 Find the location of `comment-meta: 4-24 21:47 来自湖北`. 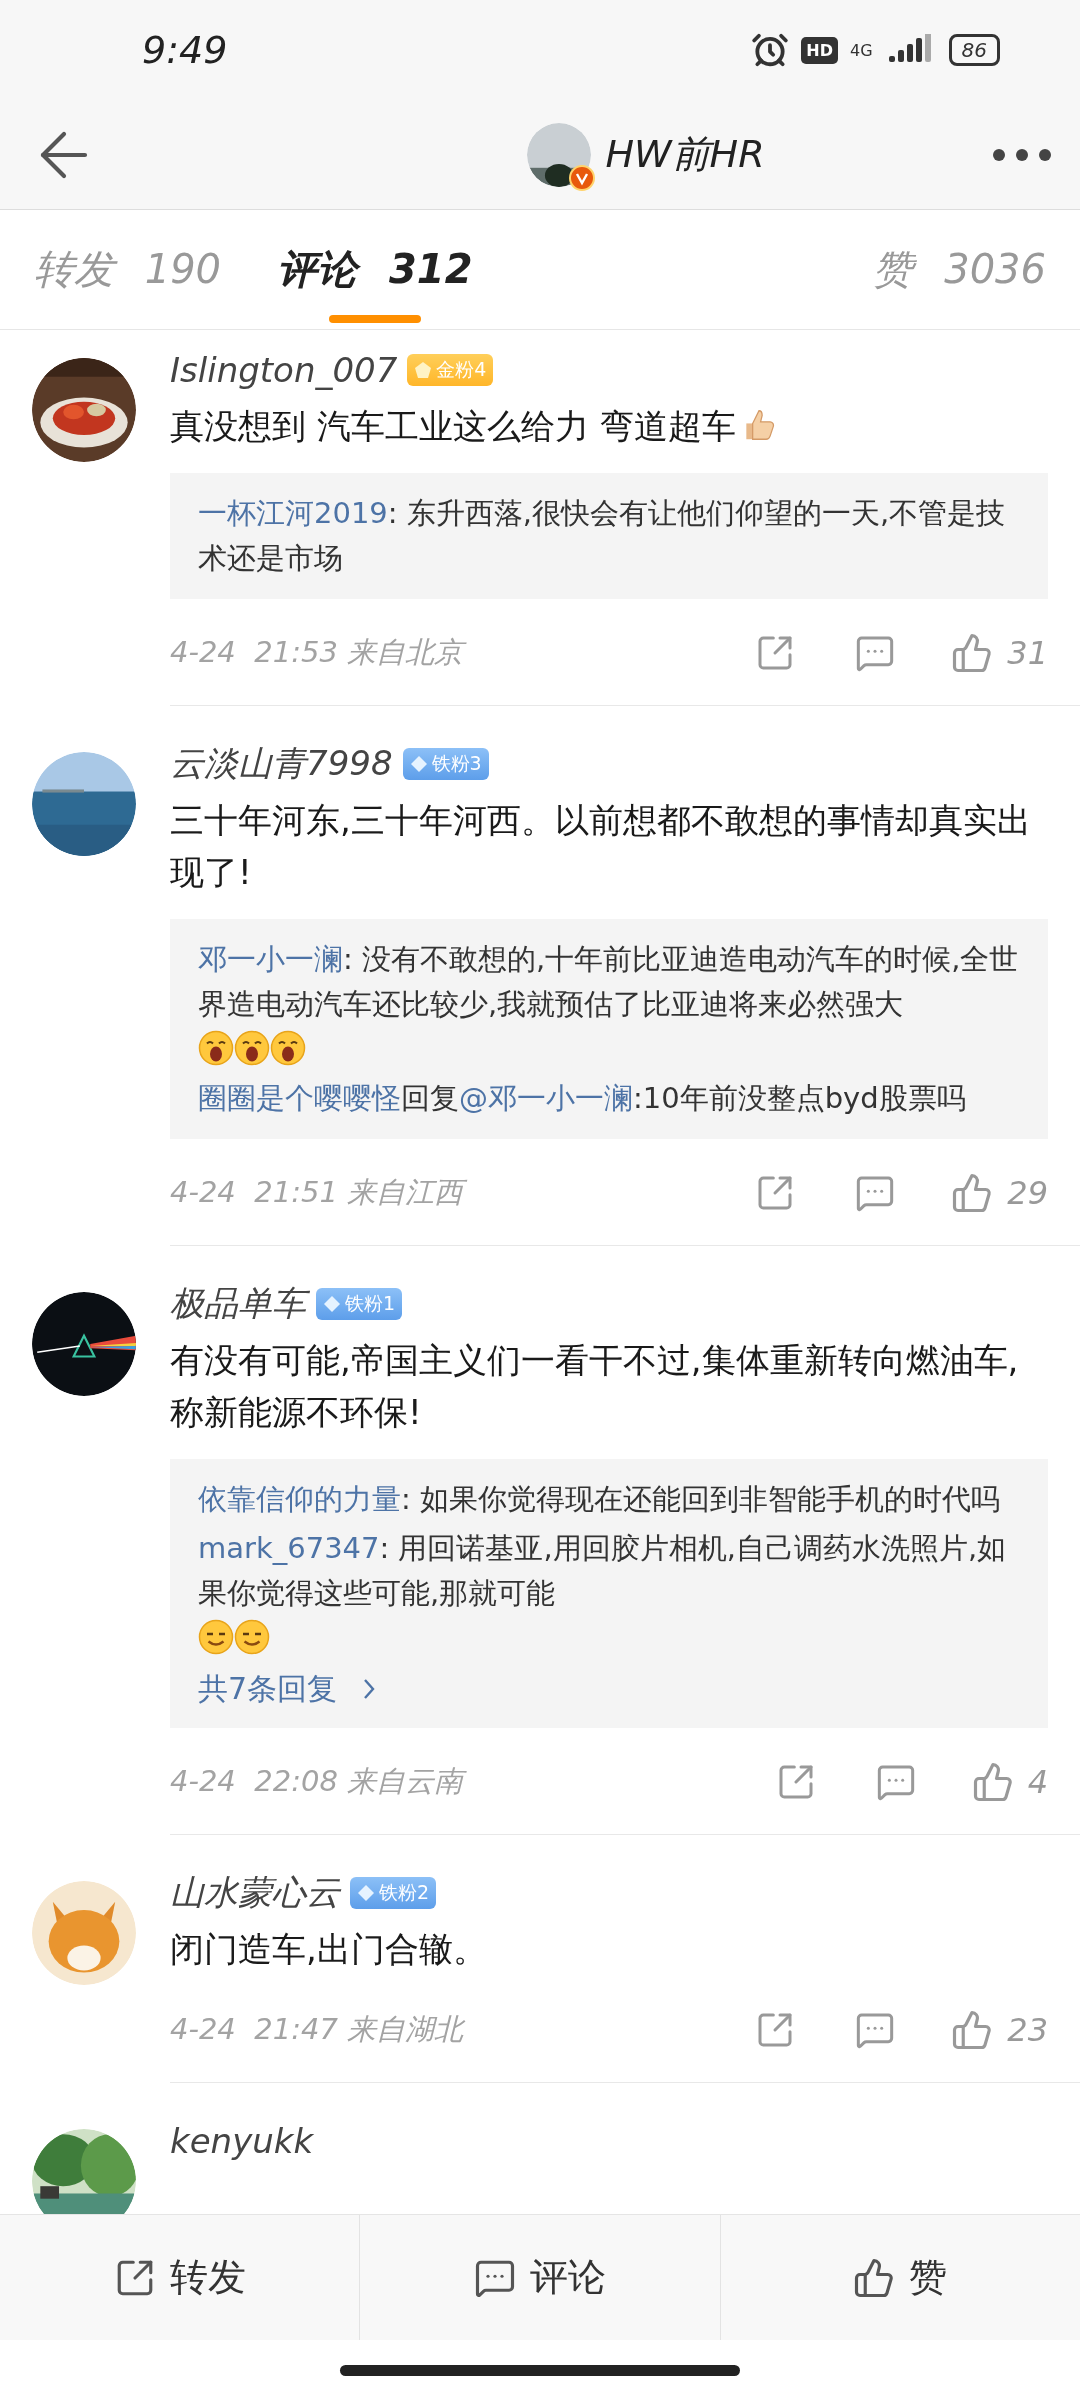

comment-meta: 4-24 21:47 来自湖北 is located at coordinates (318, 2029).